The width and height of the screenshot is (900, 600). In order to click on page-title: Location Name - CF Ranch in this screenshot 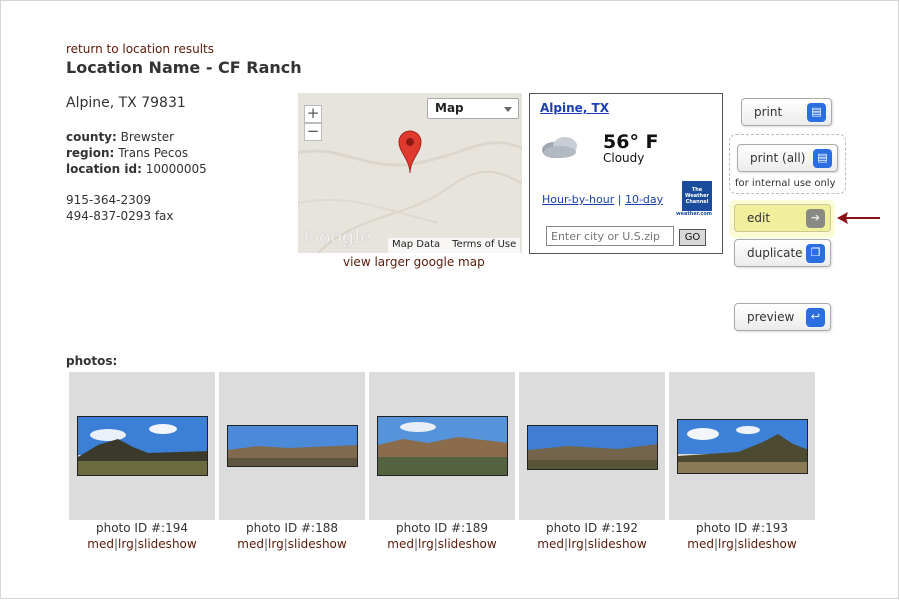, I will do `click(184, 67)`.